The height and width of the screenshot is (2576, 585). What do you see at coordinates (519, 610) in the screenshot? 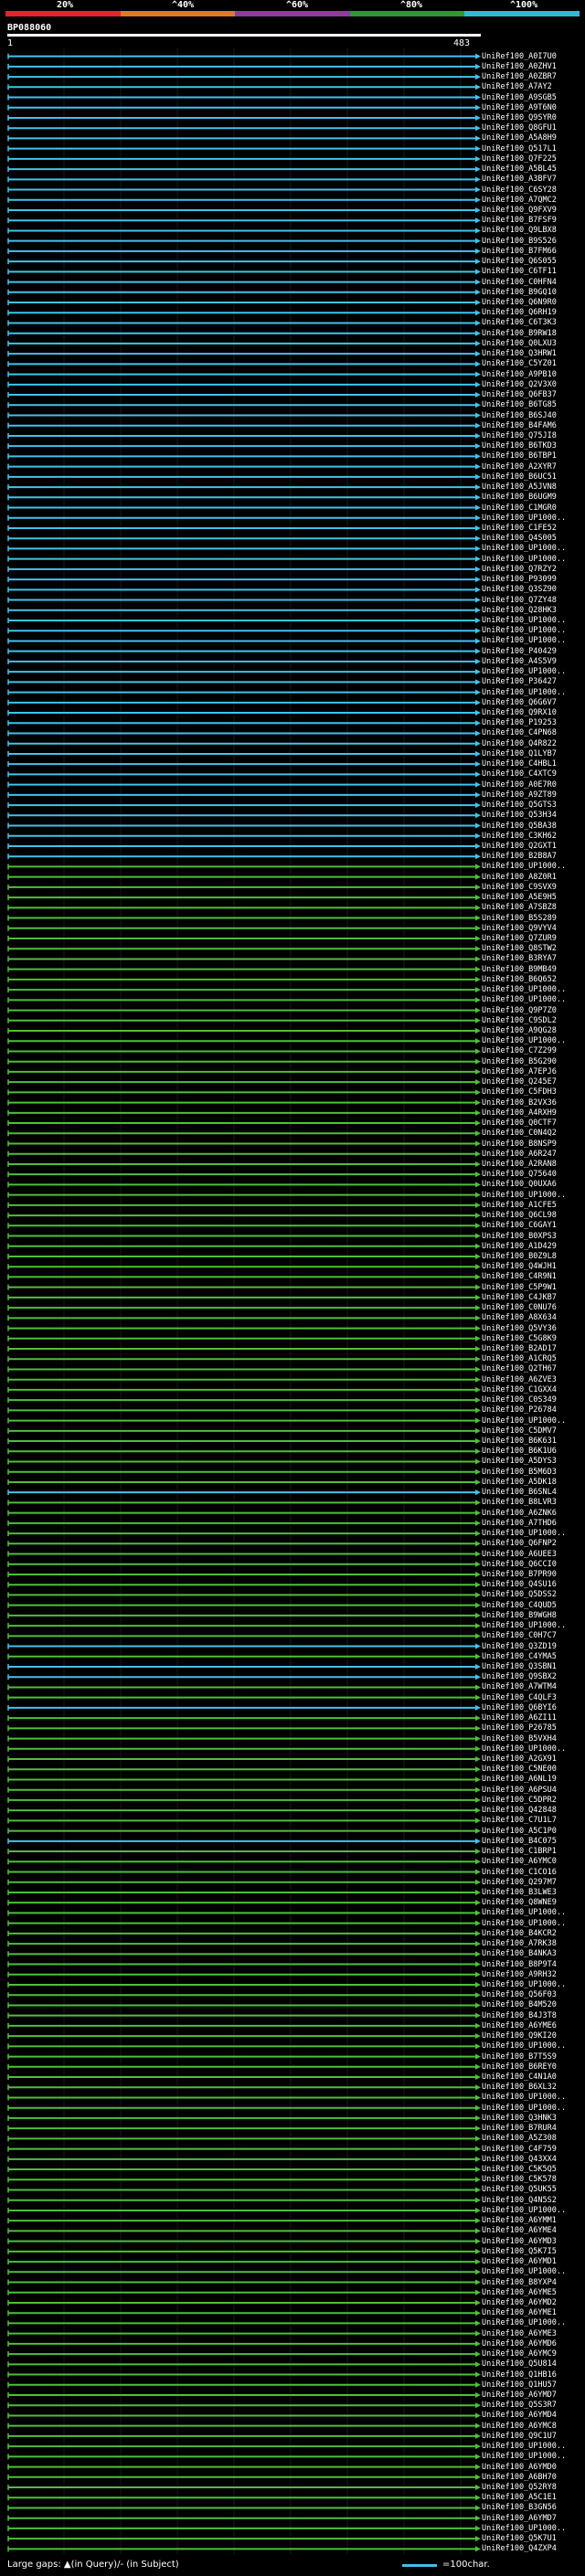
I see `hit-label: UniRef100_Q28HK3` at bounding box center [519, 610].